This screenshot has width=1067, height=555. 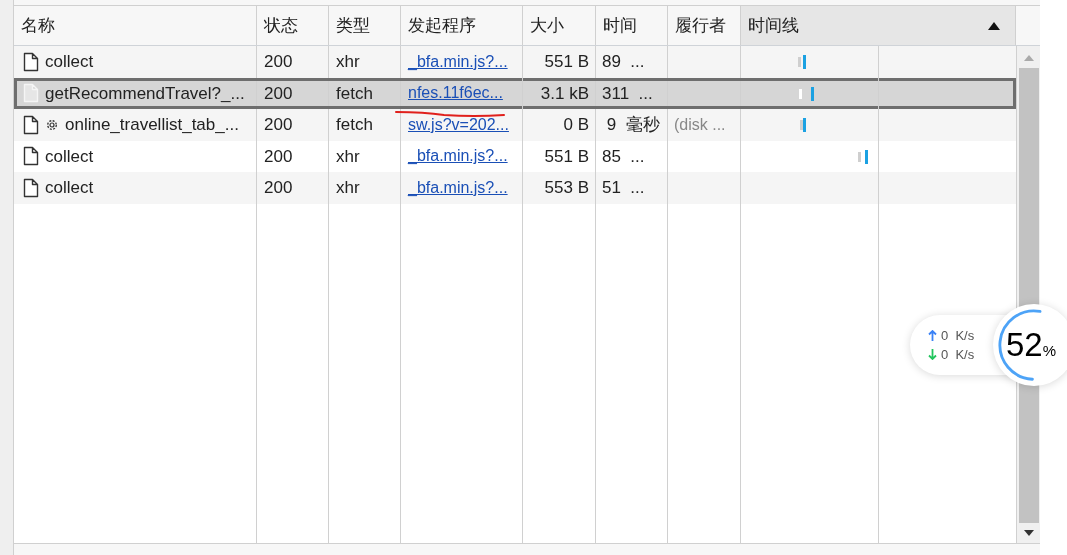 What do you see at coordinates (527, 549) in the screenshot?
I see `horizontal-scrollbar` at bounding box center [527, 549].